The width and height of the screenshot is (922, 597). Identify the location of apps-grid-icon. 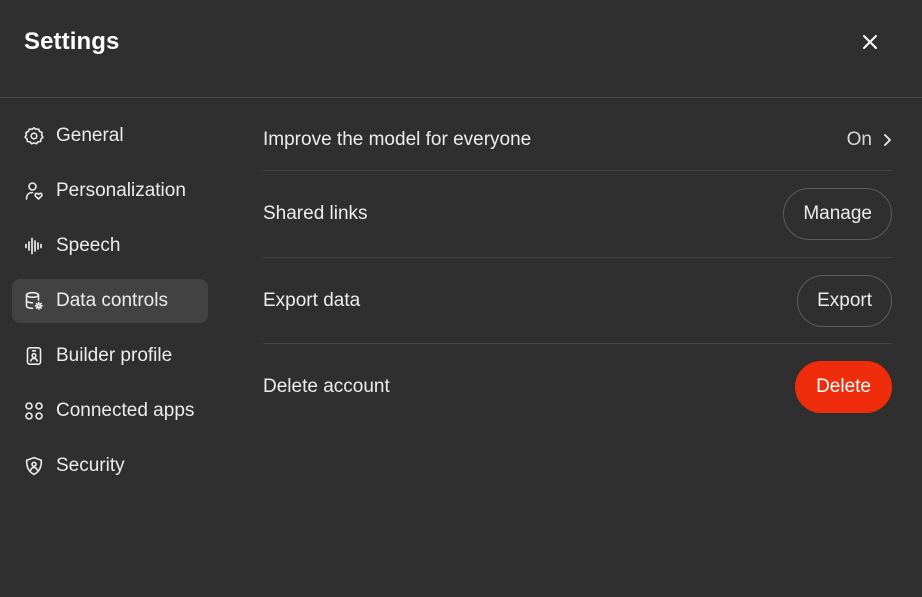
(34, 411).